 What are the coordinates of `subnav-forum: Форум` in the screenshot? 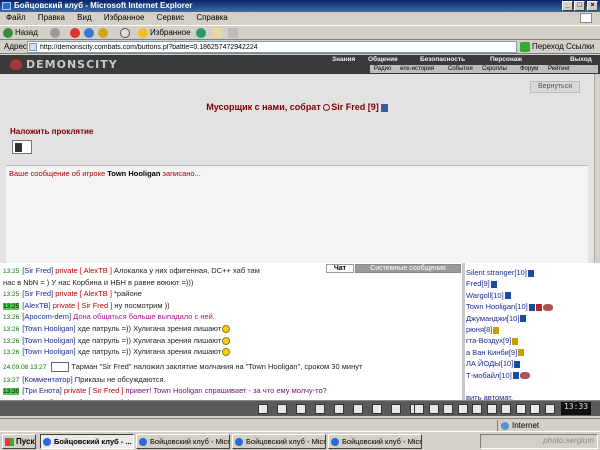 It's located at (529, 69).